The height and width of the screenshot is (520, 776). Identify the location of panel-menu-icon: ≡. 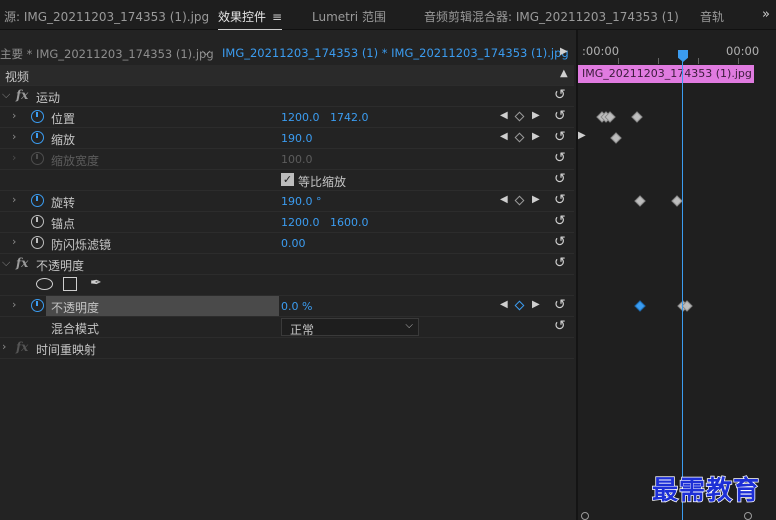
(277, 17).